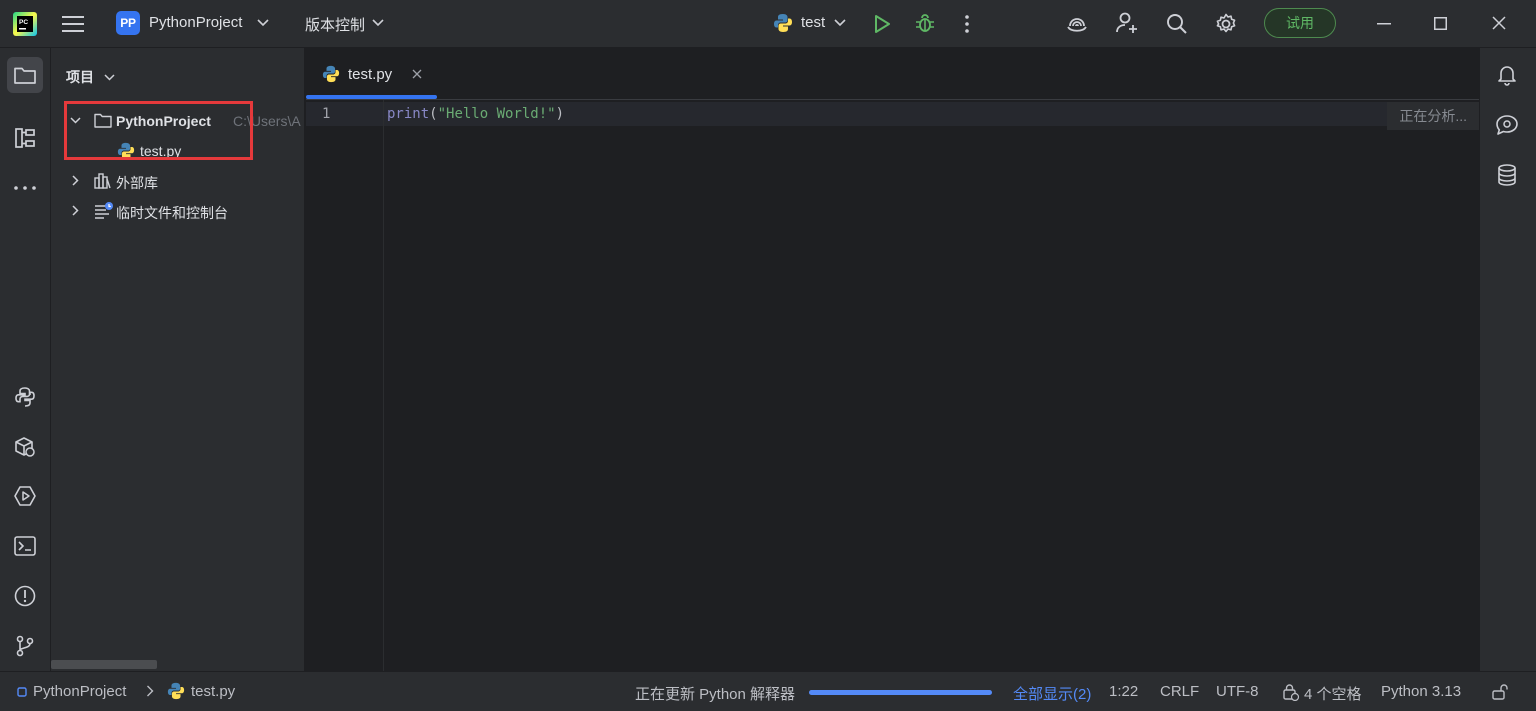 Image resolution: width=1536 pixels, height=711 pixels. What do you see at coordinates (1384, 24) in the screenshot?
I see `minimize-icon` at bounding box center [1384, 24].